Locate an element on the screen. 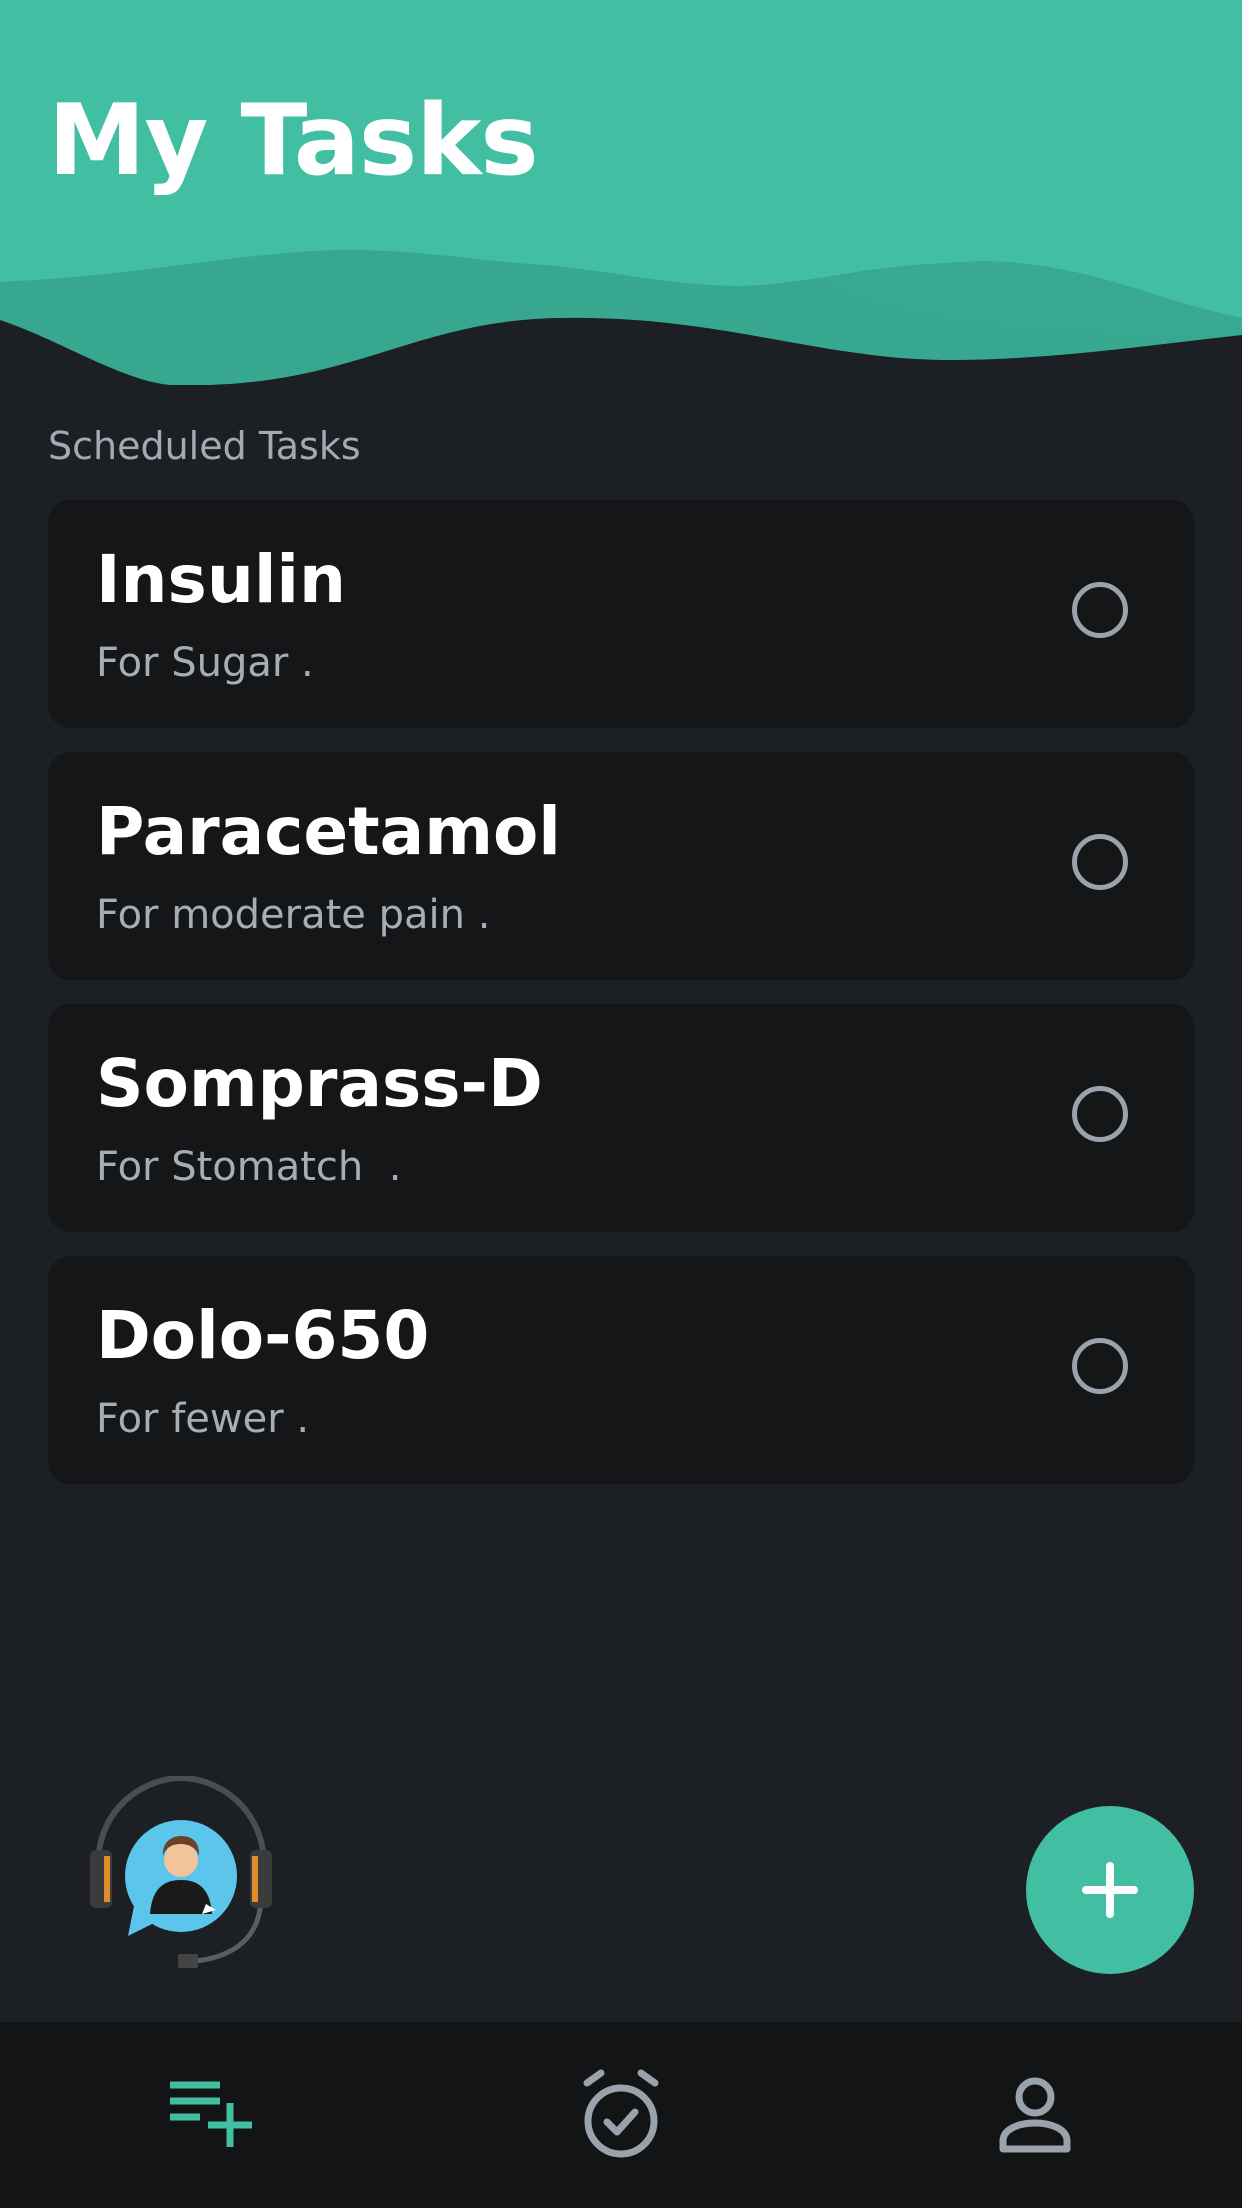 The height and width of the screenshot is (2208, 1242). task-card: Dolo-650 For fewer . is located at coordinates (621, 1370).